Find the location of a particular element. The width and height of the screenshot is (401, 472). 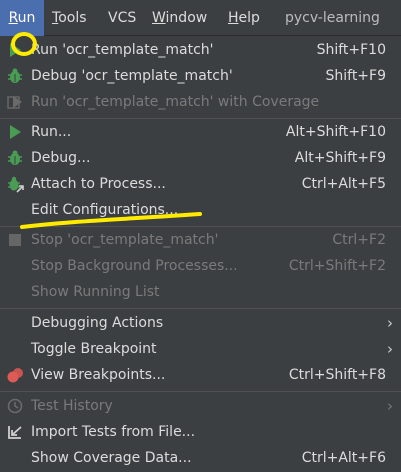

menu-item-test-history: Test History › is located at coordinates (200, 406).